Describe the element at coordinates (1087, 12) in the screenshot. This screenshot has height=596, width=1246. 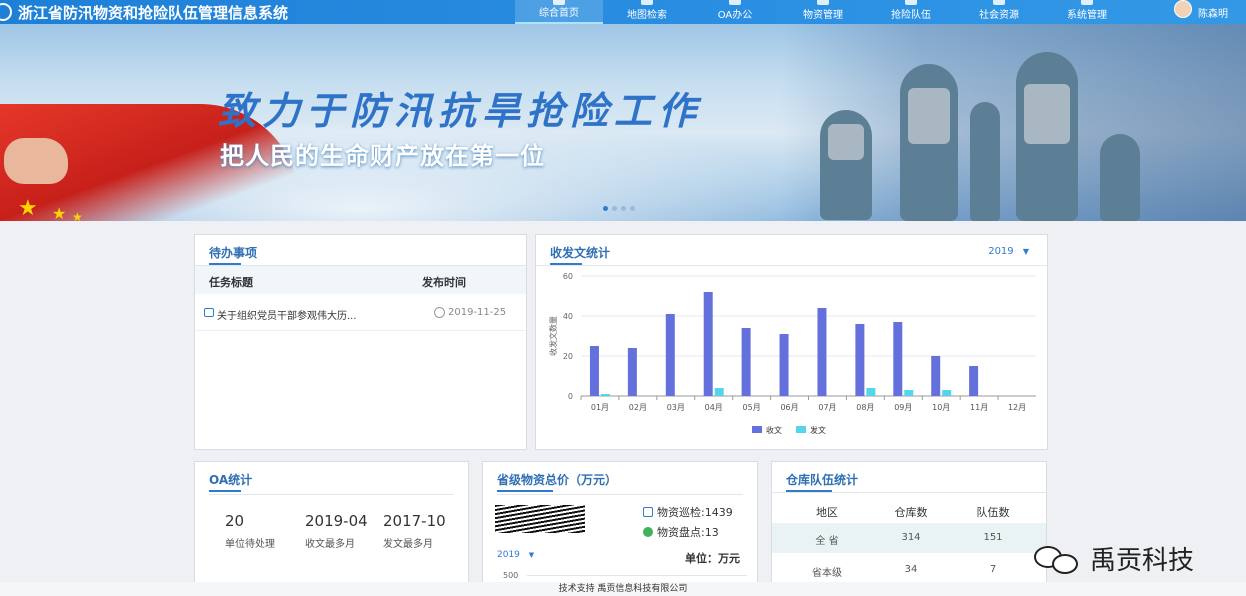
I see `nav-item: 系统管理` at that location.